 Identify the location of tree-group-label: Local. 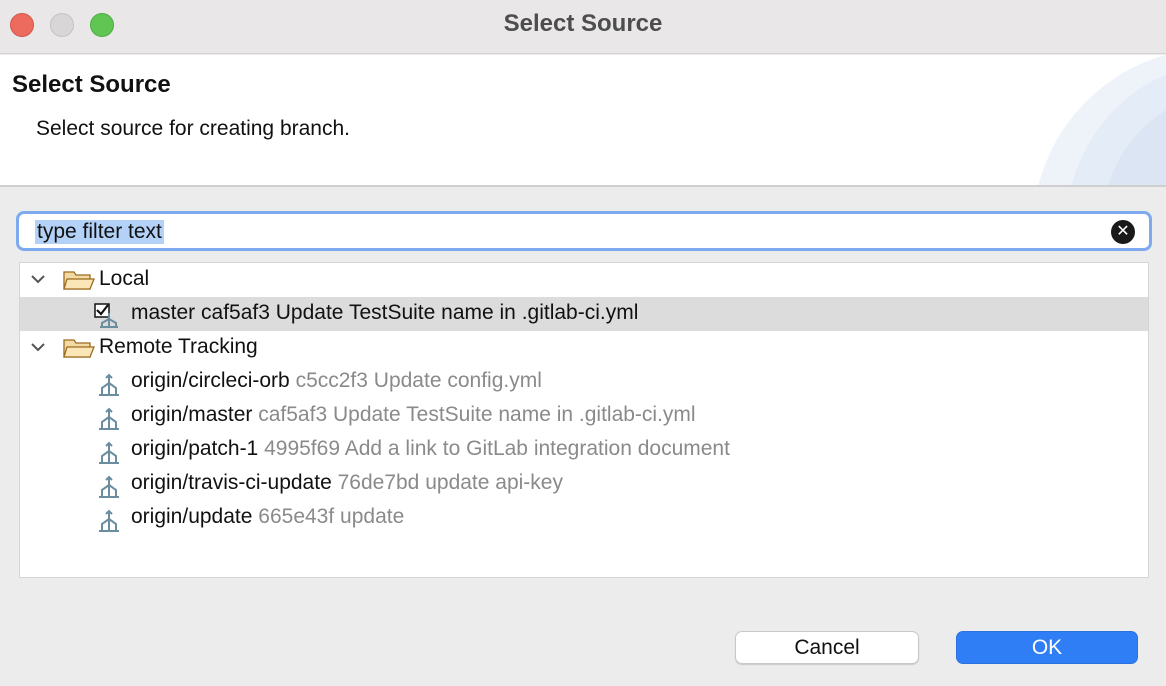
(124, 278).